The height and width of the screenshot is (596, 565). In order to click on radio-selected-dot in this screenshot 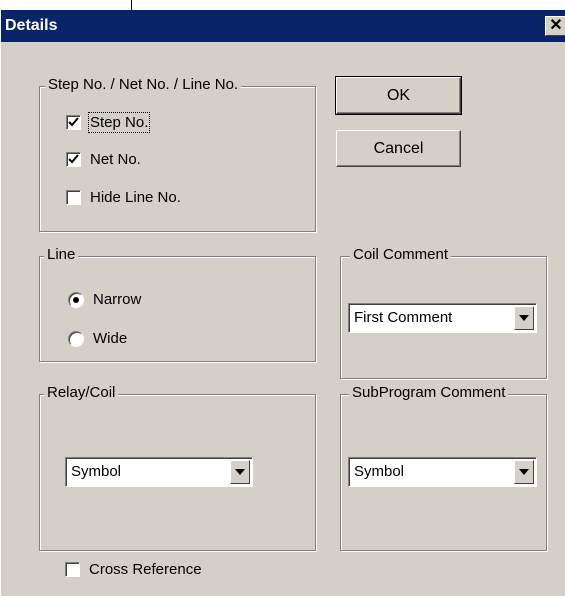, I will do `click(76, 299)`.